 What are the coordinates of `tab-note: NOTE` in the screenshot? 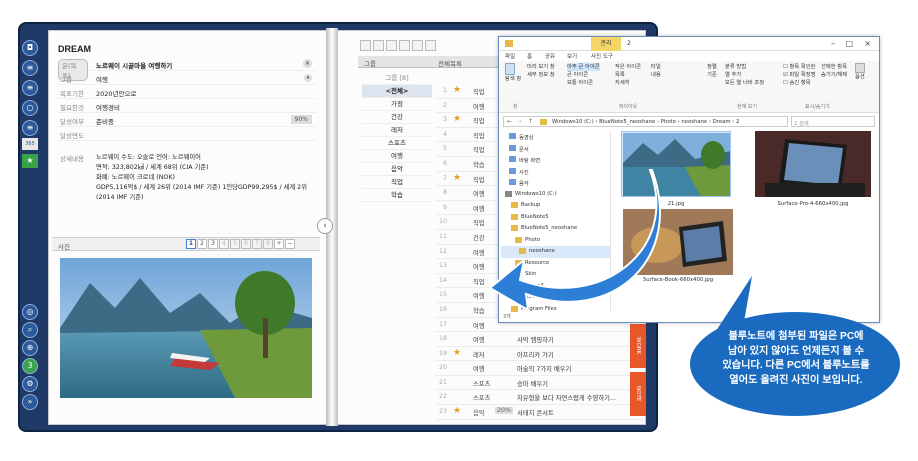 It's located at (638, 394).